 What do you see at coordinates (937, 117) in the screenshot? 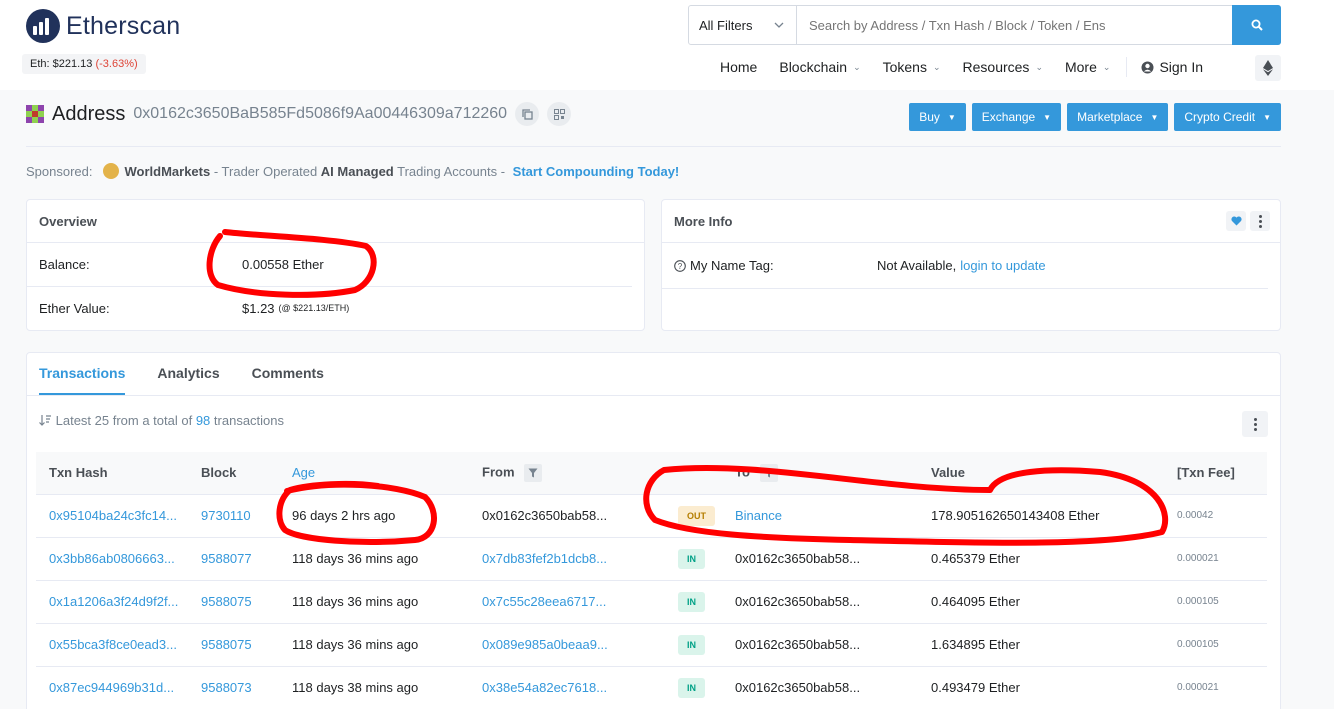
I see `buy-button: Buy ▼` at bounding box center [937, 117].